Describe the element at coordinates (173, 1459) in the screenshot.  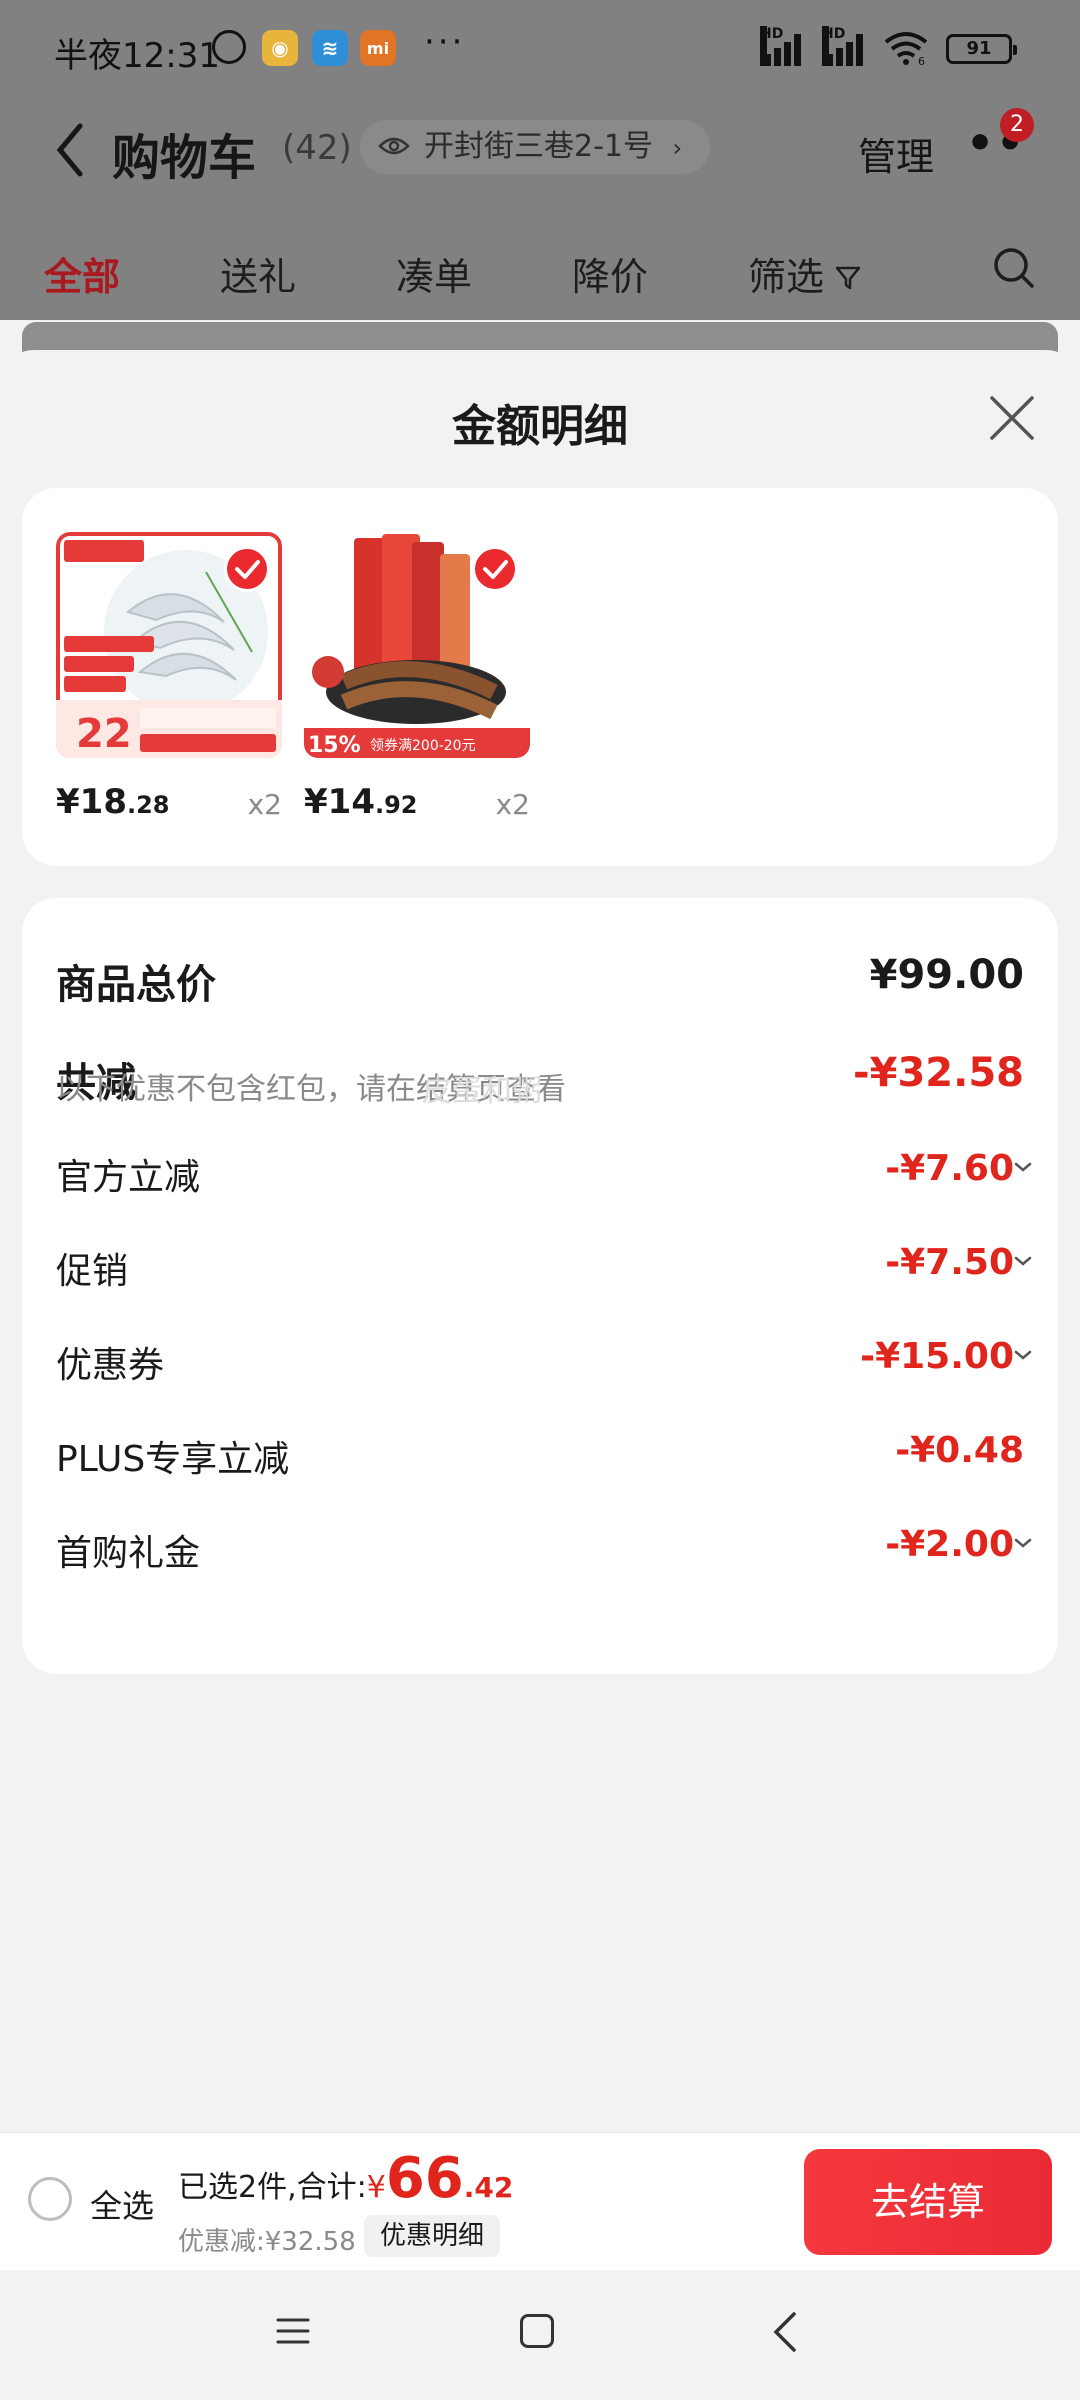
I see `discount-label: PLUS专享立减` at that location.